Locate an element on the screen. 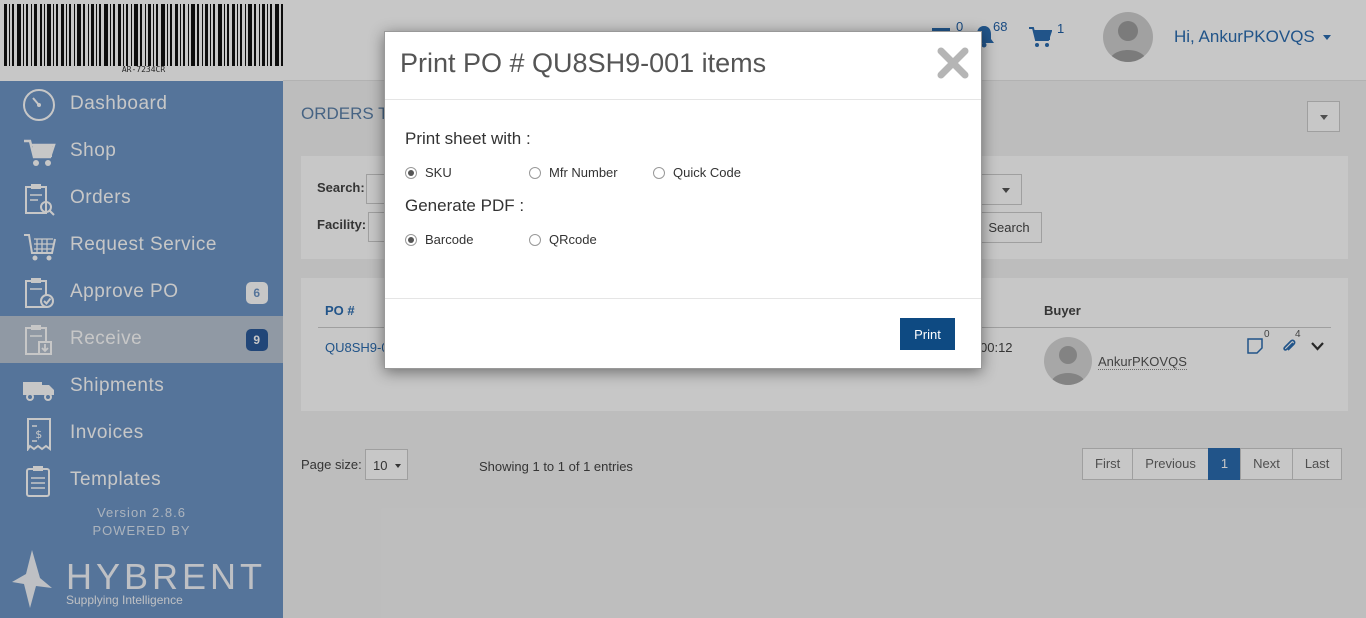 Image resolution: width=1366 pixels, height=618 pixels. radio-barcode: Barcode is located at coordinates (439, 239).